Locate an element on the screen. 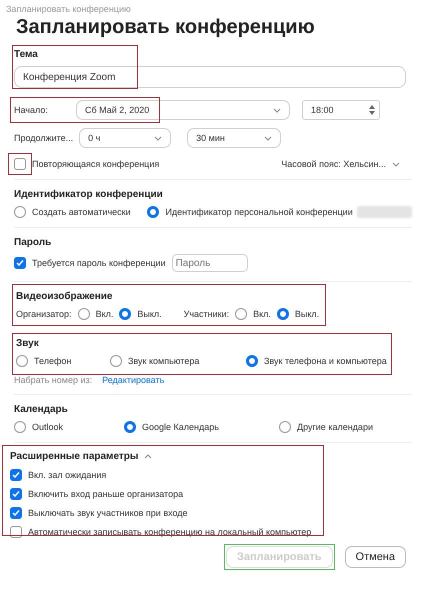 The image size is (426, 591). option-label: Outlook is located at coordinates (48, 427).